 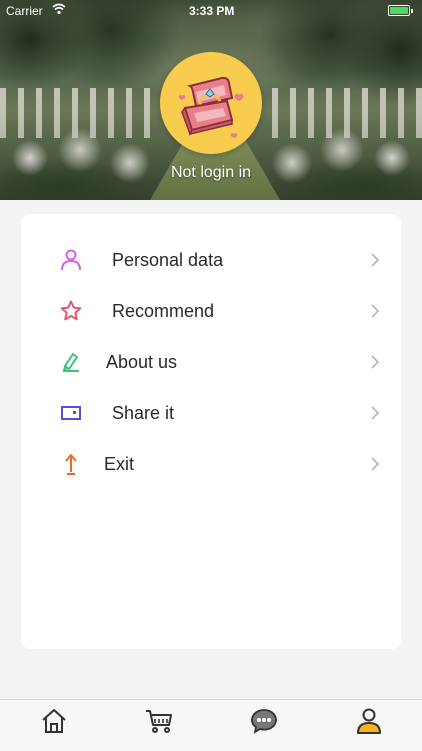 I want to click on battery-level, so click(x=399, y=10).